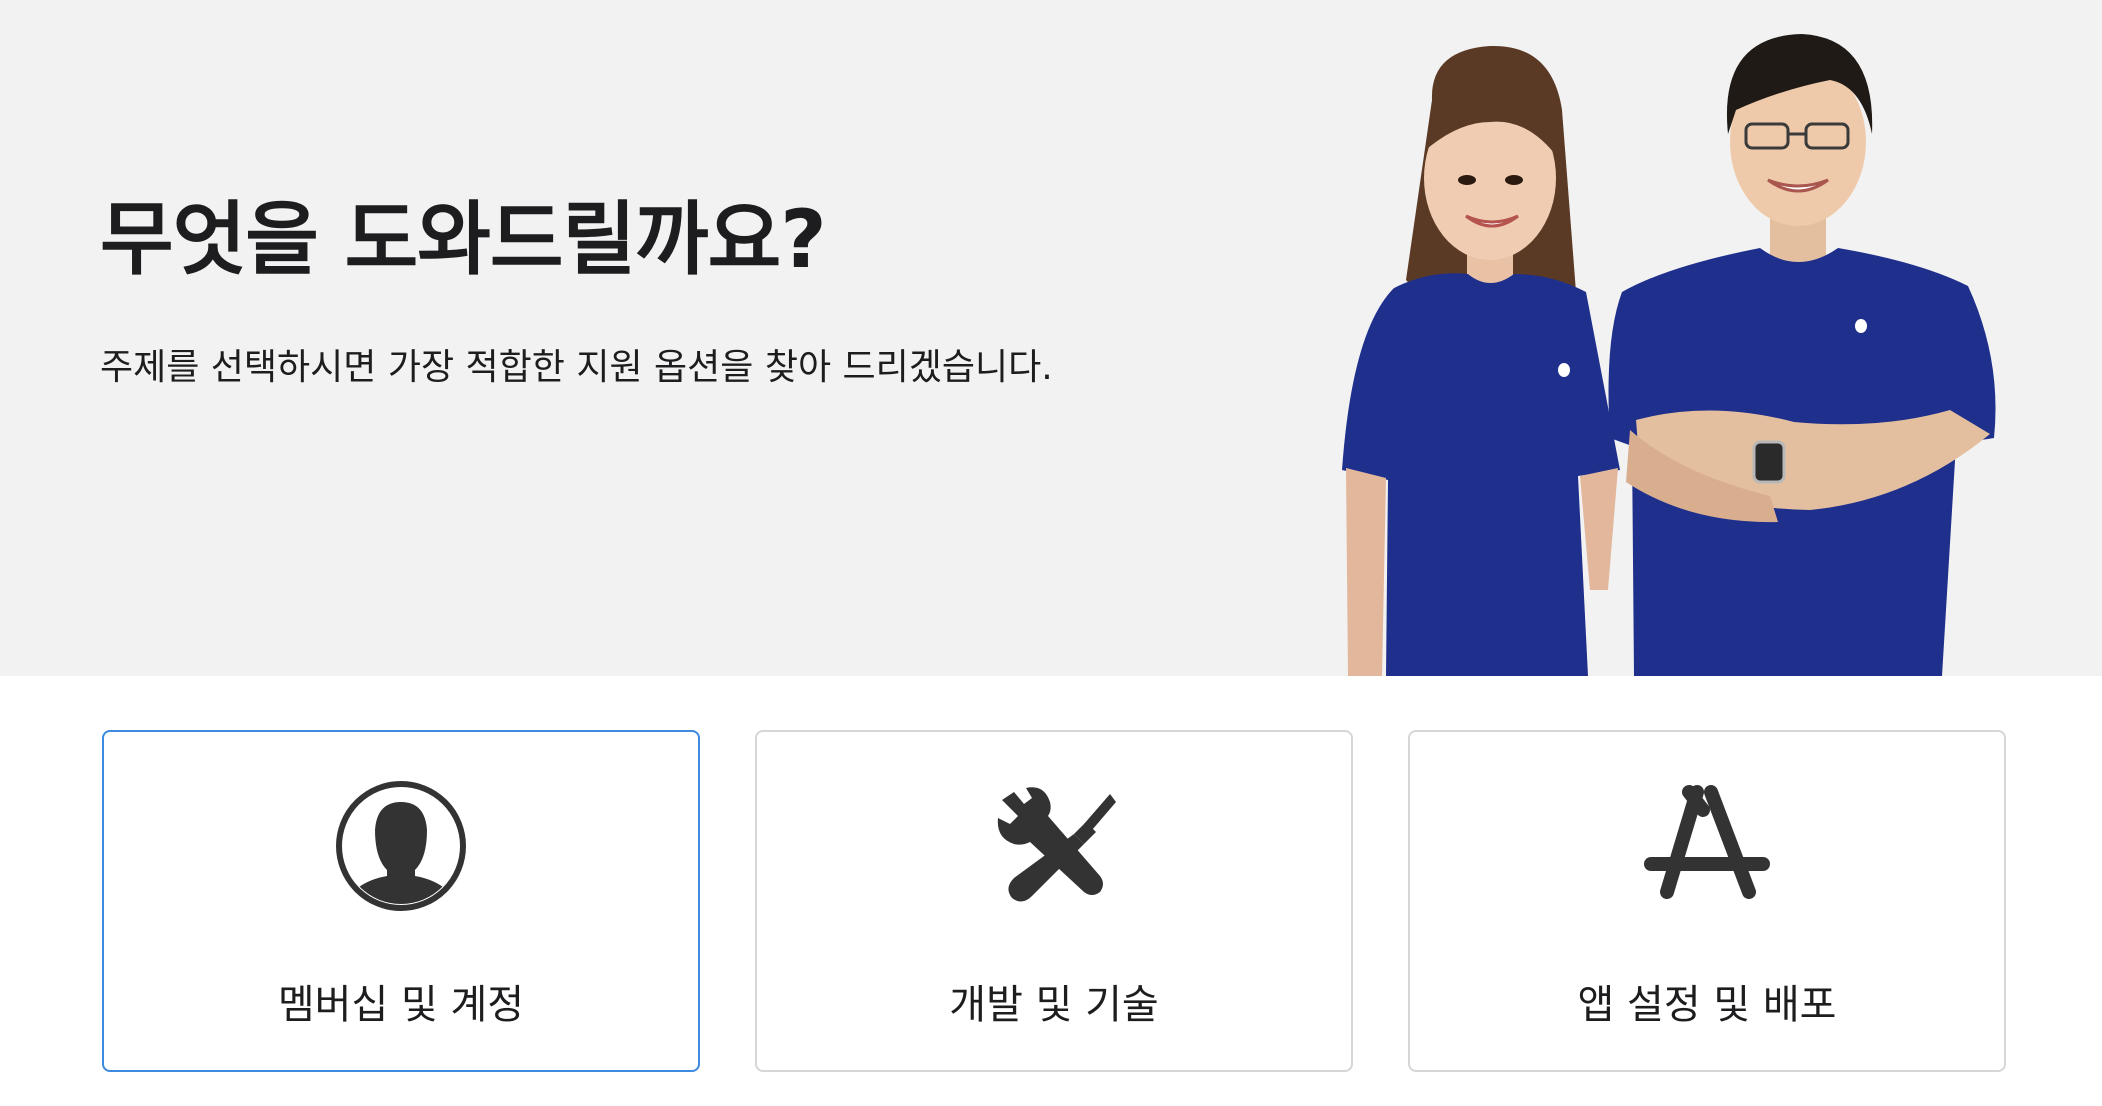 The image size is (2102, 1106). I want to click on topic-card-development: 개발 및 기술, so click(1054, 901).